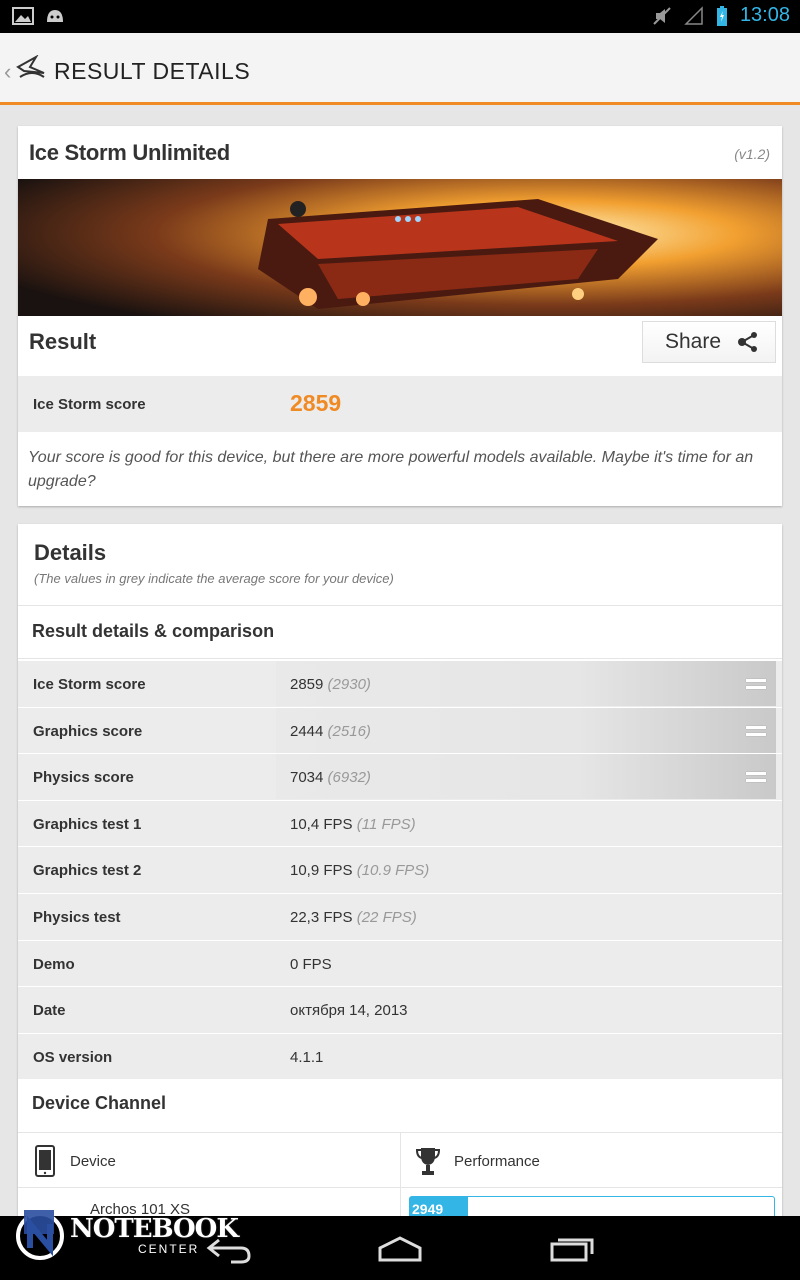 The image size is (800, 1280). Describe the element at coordinates (400, 731) in the screenshot. I see `table-row: Graphics score 2444 (2516)` at that location.